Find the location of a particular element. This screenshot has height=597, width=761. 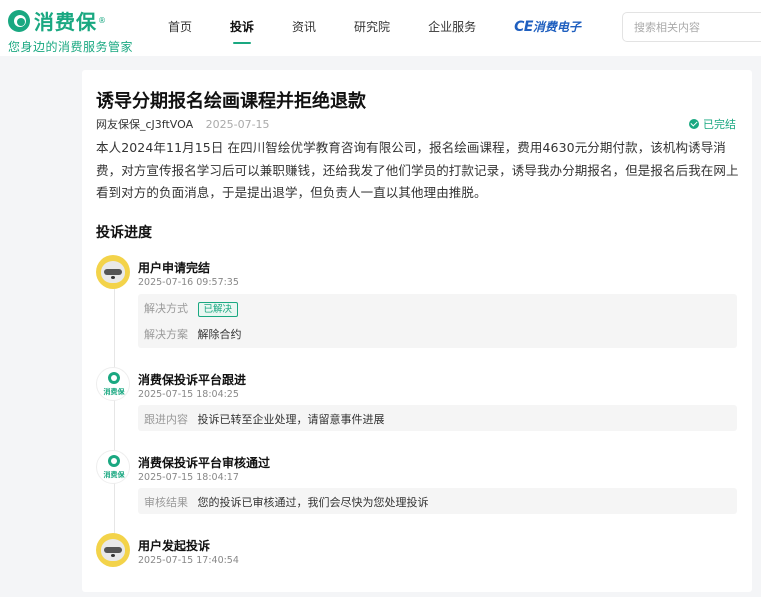

logo-text: 消费保 is located at coordinates (65, 22).